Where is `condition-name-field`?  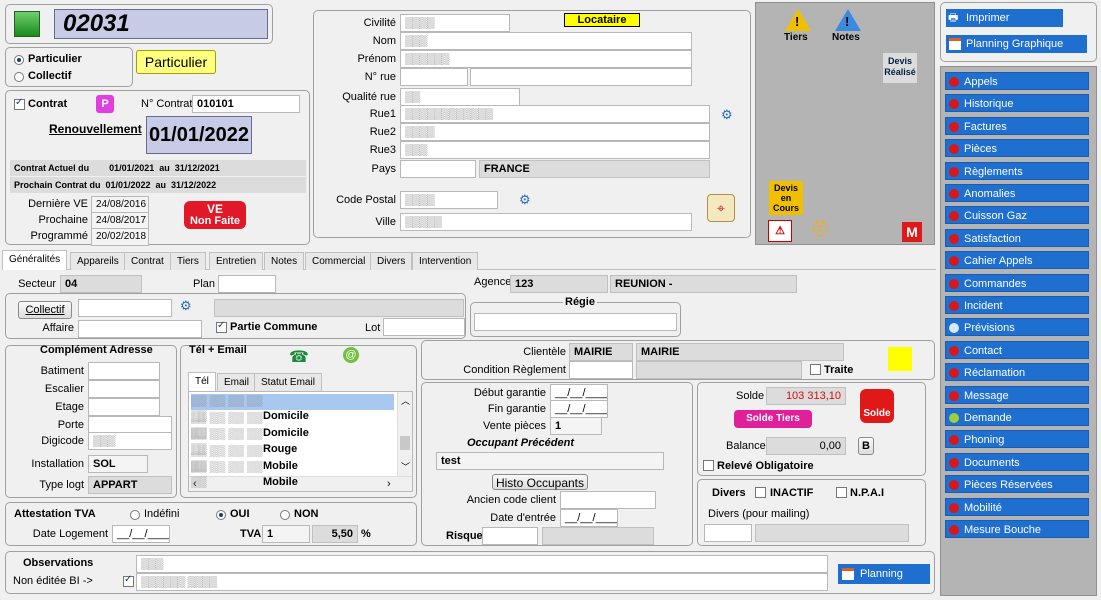
condition-name-field is located at coordinates (719, 370).